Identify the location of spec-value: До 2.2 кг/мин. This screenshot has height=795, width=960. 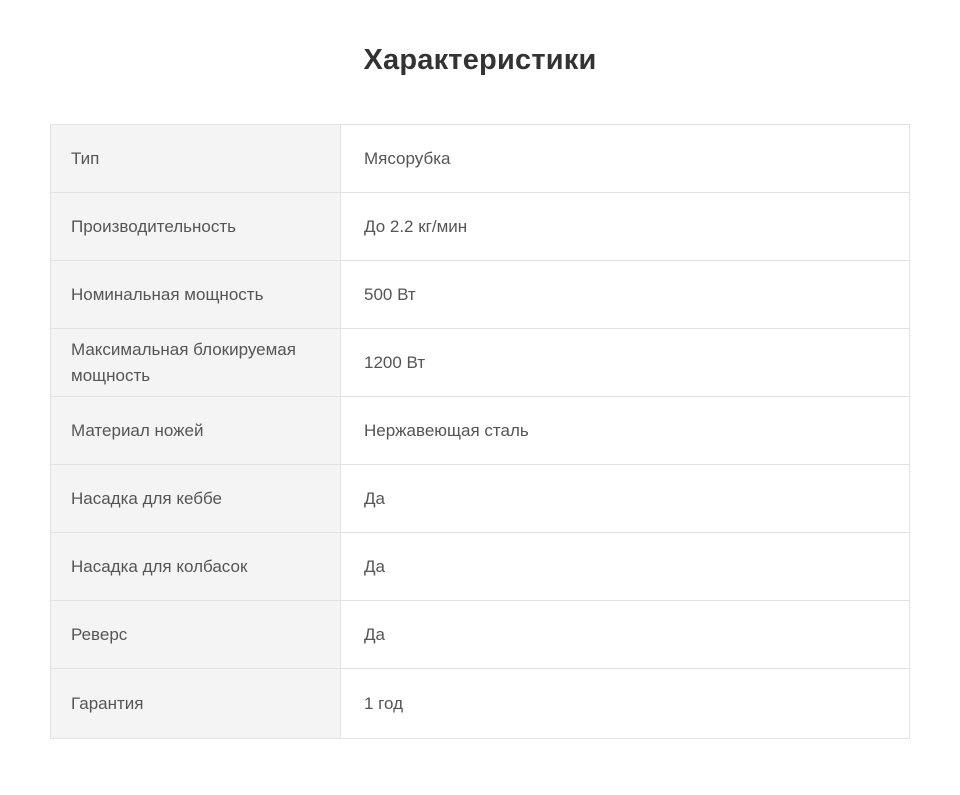
(625, 226).